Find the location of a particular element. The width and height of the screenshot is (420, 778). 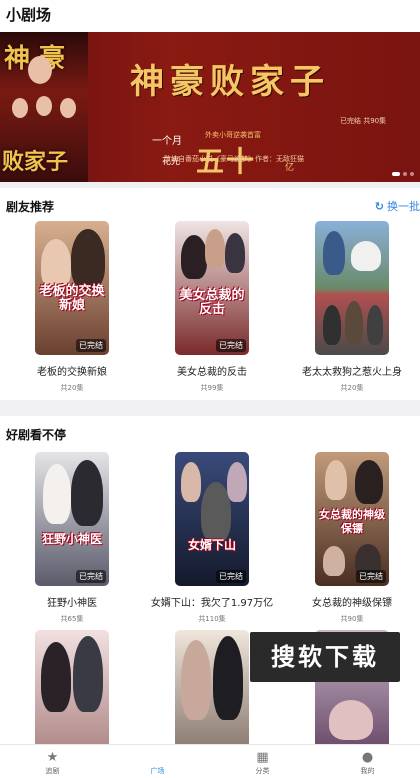

drama-title: 美女总裁的反击 is located at coordinates (212, 372).